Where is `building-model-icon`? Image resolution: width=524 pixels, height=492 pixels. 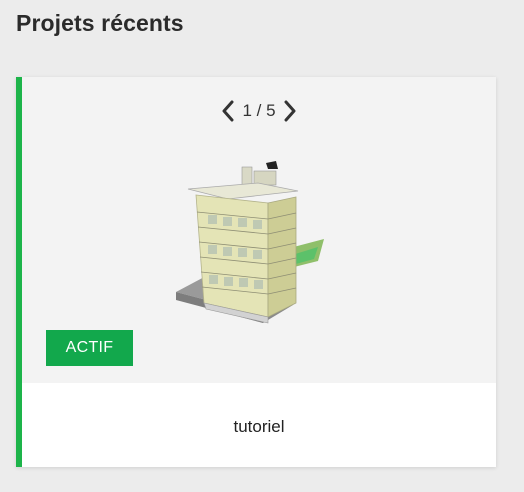 building-model-icon is located at coordinates (250, 242).